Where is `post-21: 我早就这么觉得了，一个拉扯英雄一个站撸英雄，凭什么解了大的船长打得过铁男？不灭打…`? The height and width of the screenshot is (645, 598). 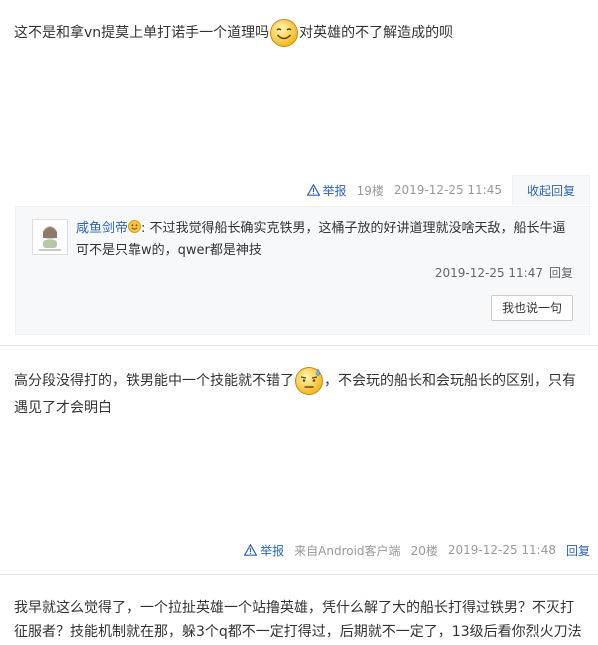 post-21: 我早就这么觉得了，一个拉扯英雄一个站撸英雄，凭什么解了大的船长打得过铁男？不灭打… is located at coordinates (299, 610).